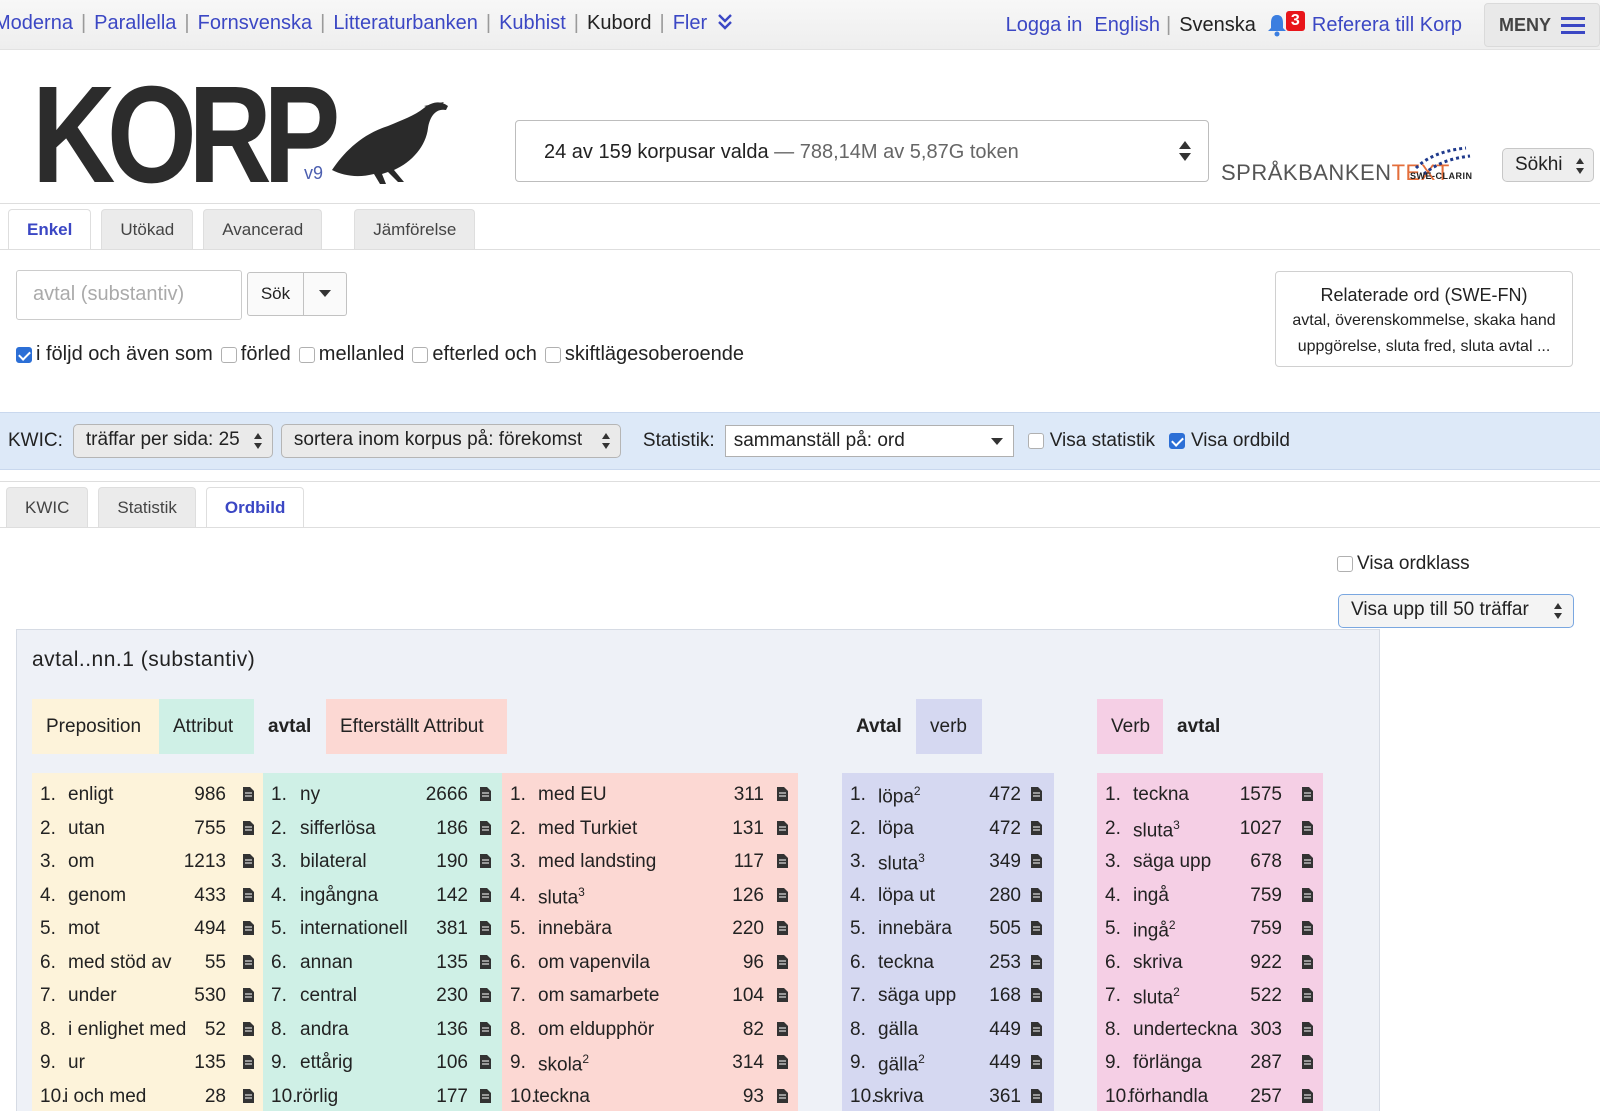 The height and width of the screenshot is (1114, 1600). I want to click on cite-korp-link: Referera till Korp, so click(1387, 25).